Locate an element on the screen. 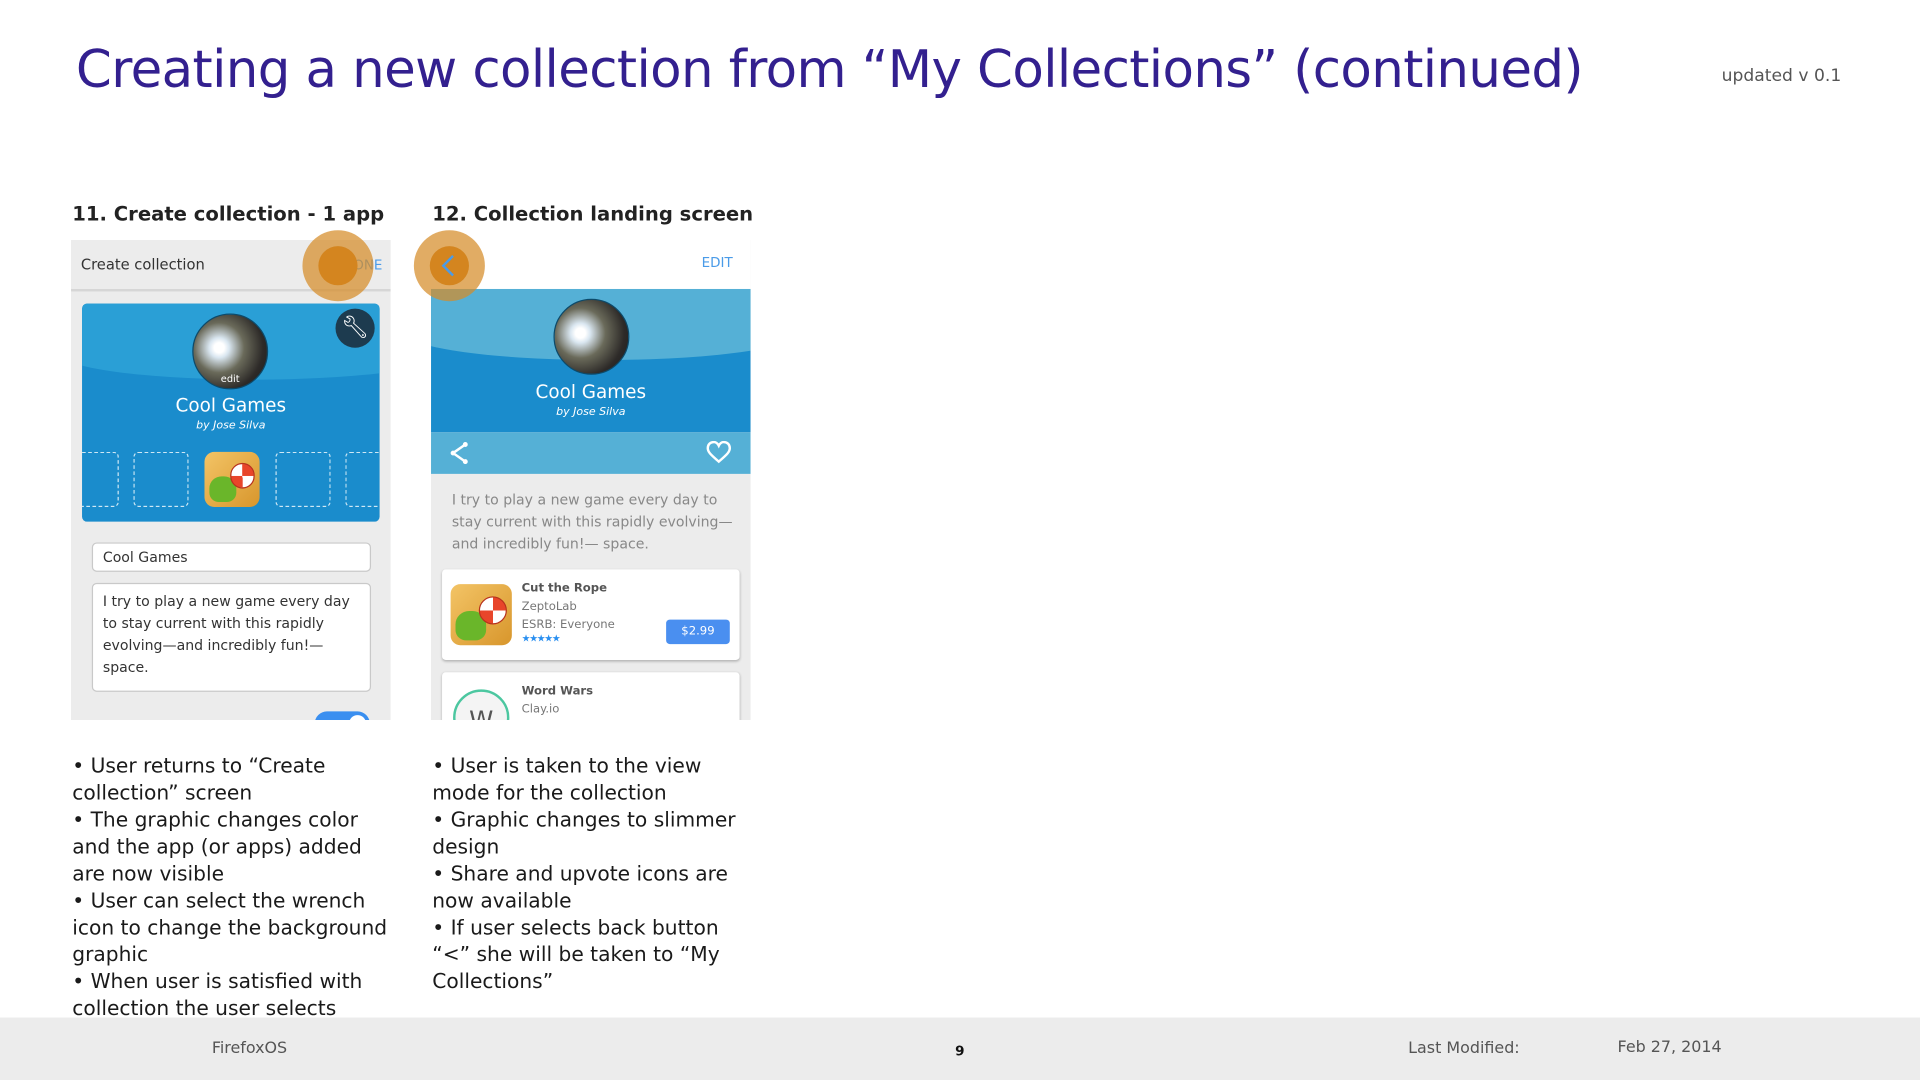 The width and height of the screenshot is (1920, 1080). avatar-edit-label: edit is located at coordinates (229, 378).